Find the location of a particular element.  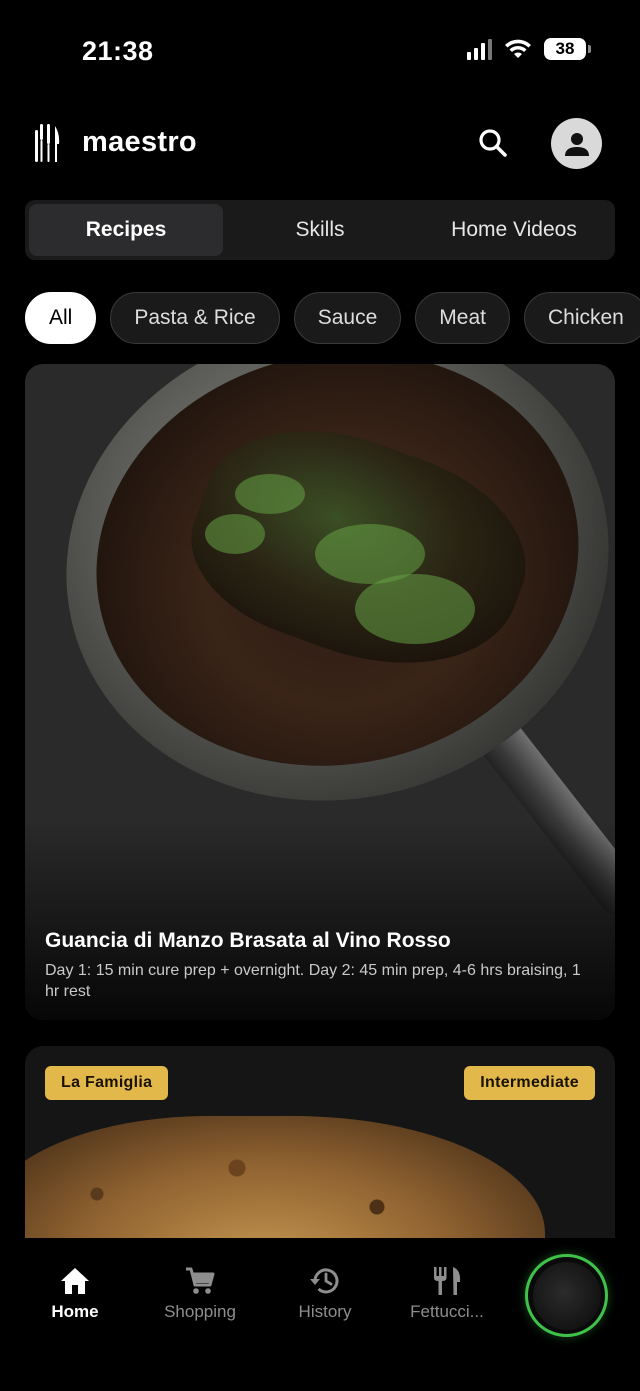

fork-knife-icon is located at coordinates (447, 1281).